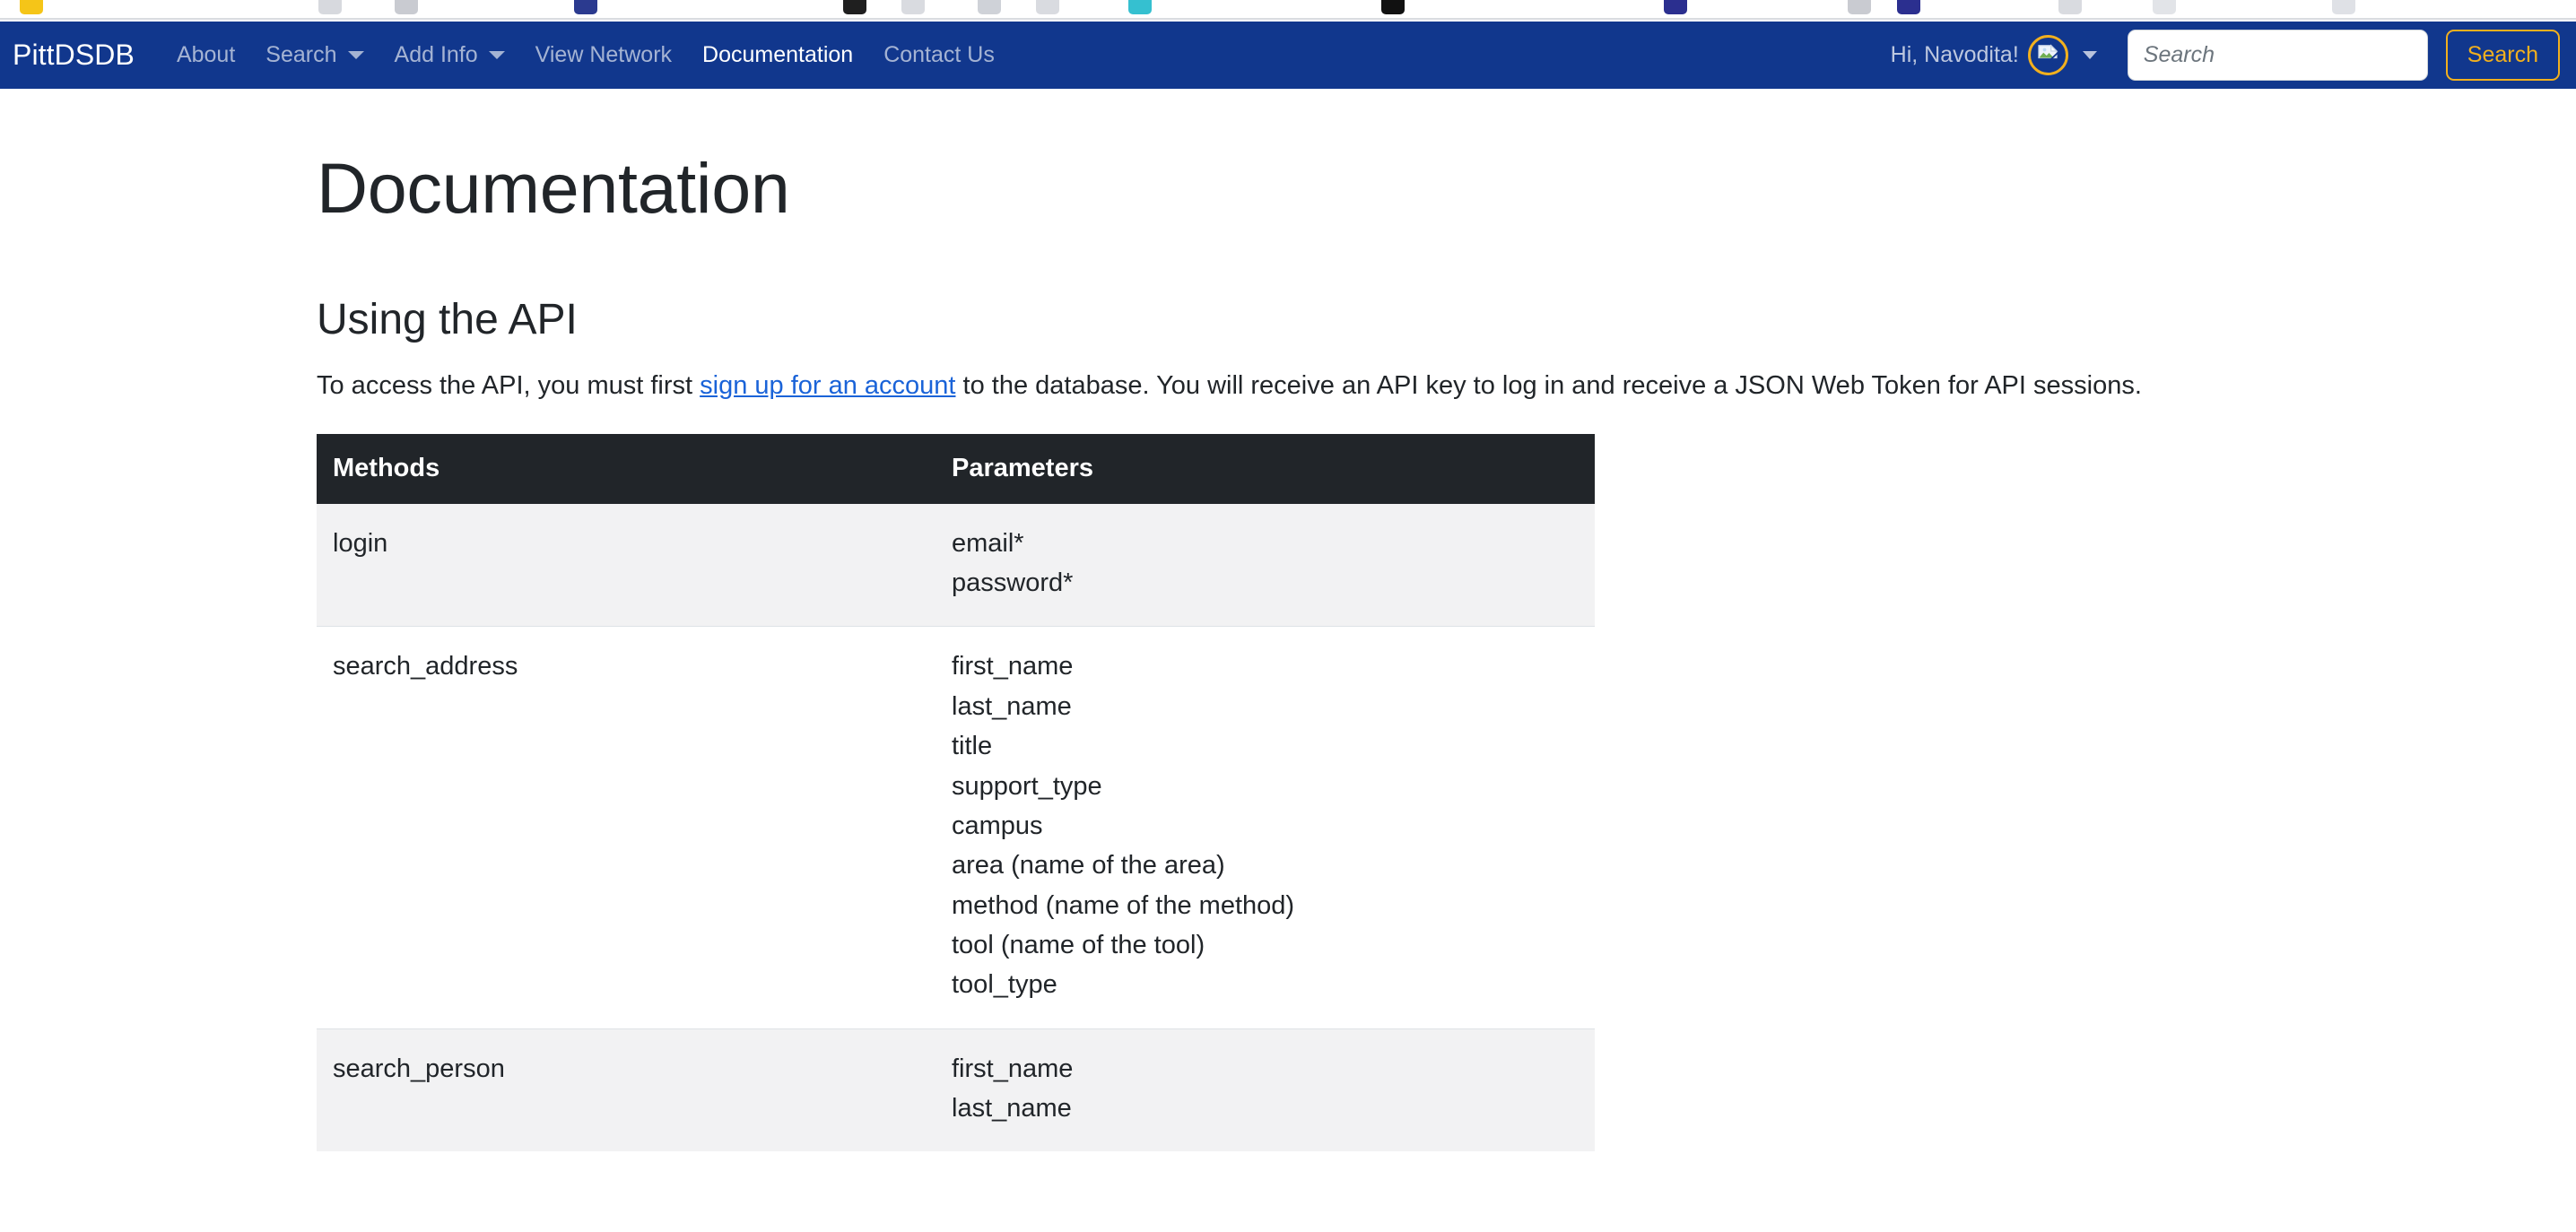  I want to click on nav-link-documentation: Documentation, so click(777, 55).